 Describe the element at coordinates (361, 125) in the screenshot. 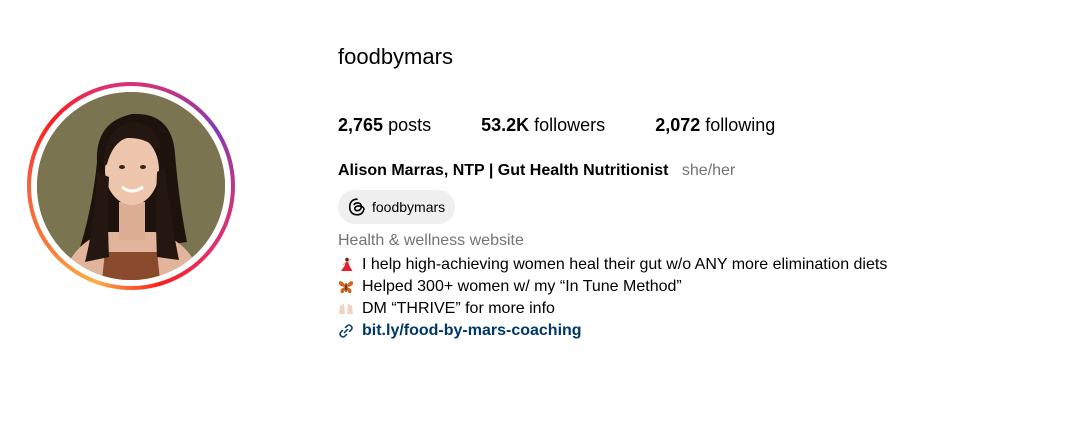

I see `posts-count: 2,765` at that location.